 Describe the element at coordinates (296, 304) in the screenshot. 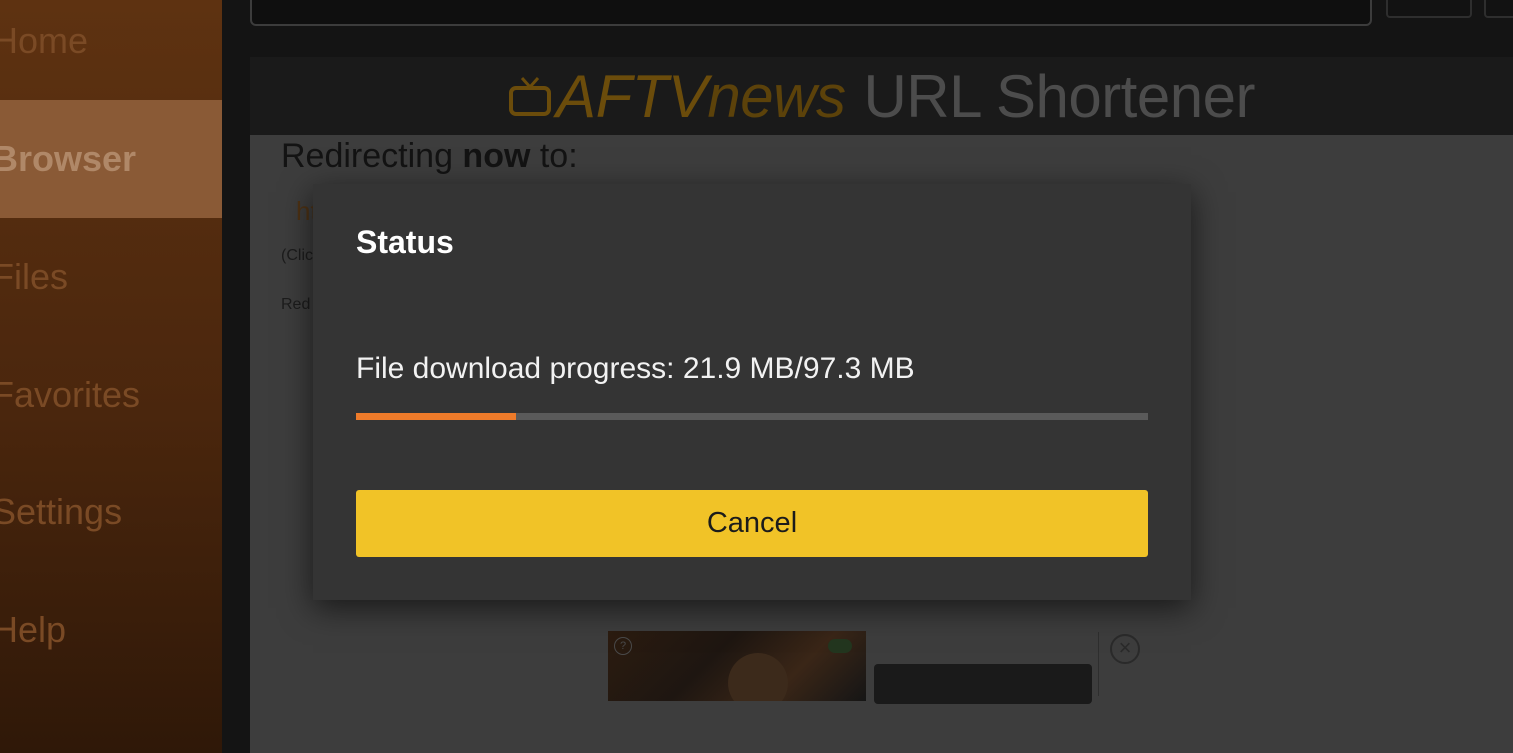

I see `redirect-note: Red` at that location.